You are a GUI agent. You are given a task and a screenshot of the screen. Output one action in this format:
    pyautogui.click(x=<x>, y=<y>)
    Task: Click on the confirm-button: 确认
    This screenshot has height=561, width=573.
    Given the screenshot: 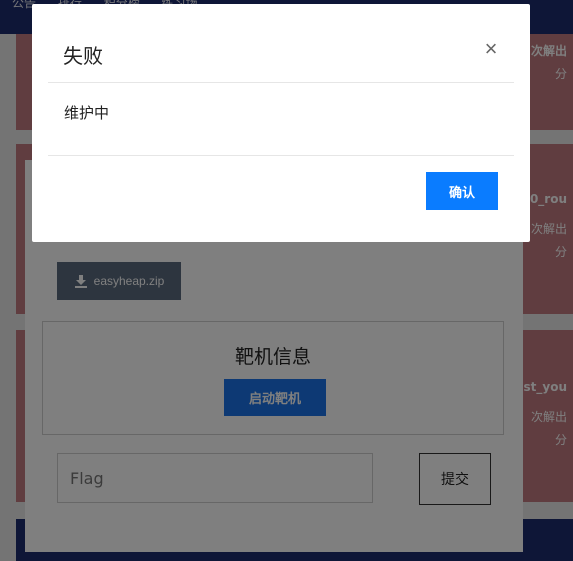 What is the action you would take?
    pyautogui.click(x=462, y=191)
    